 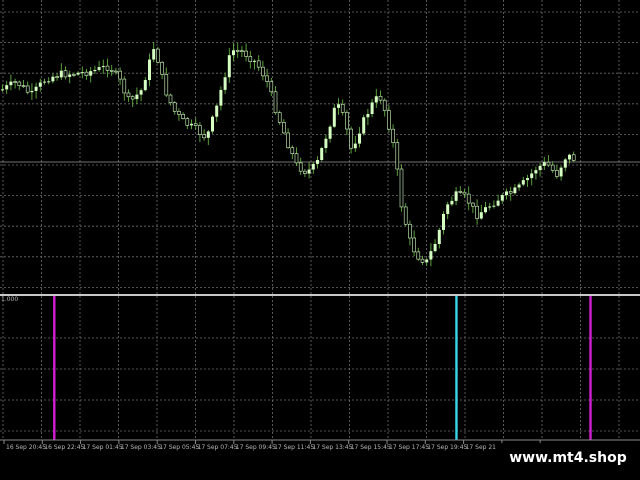 I want to click on time-axis-label: 17 Sep 07:45, so click(x=218, y=447).